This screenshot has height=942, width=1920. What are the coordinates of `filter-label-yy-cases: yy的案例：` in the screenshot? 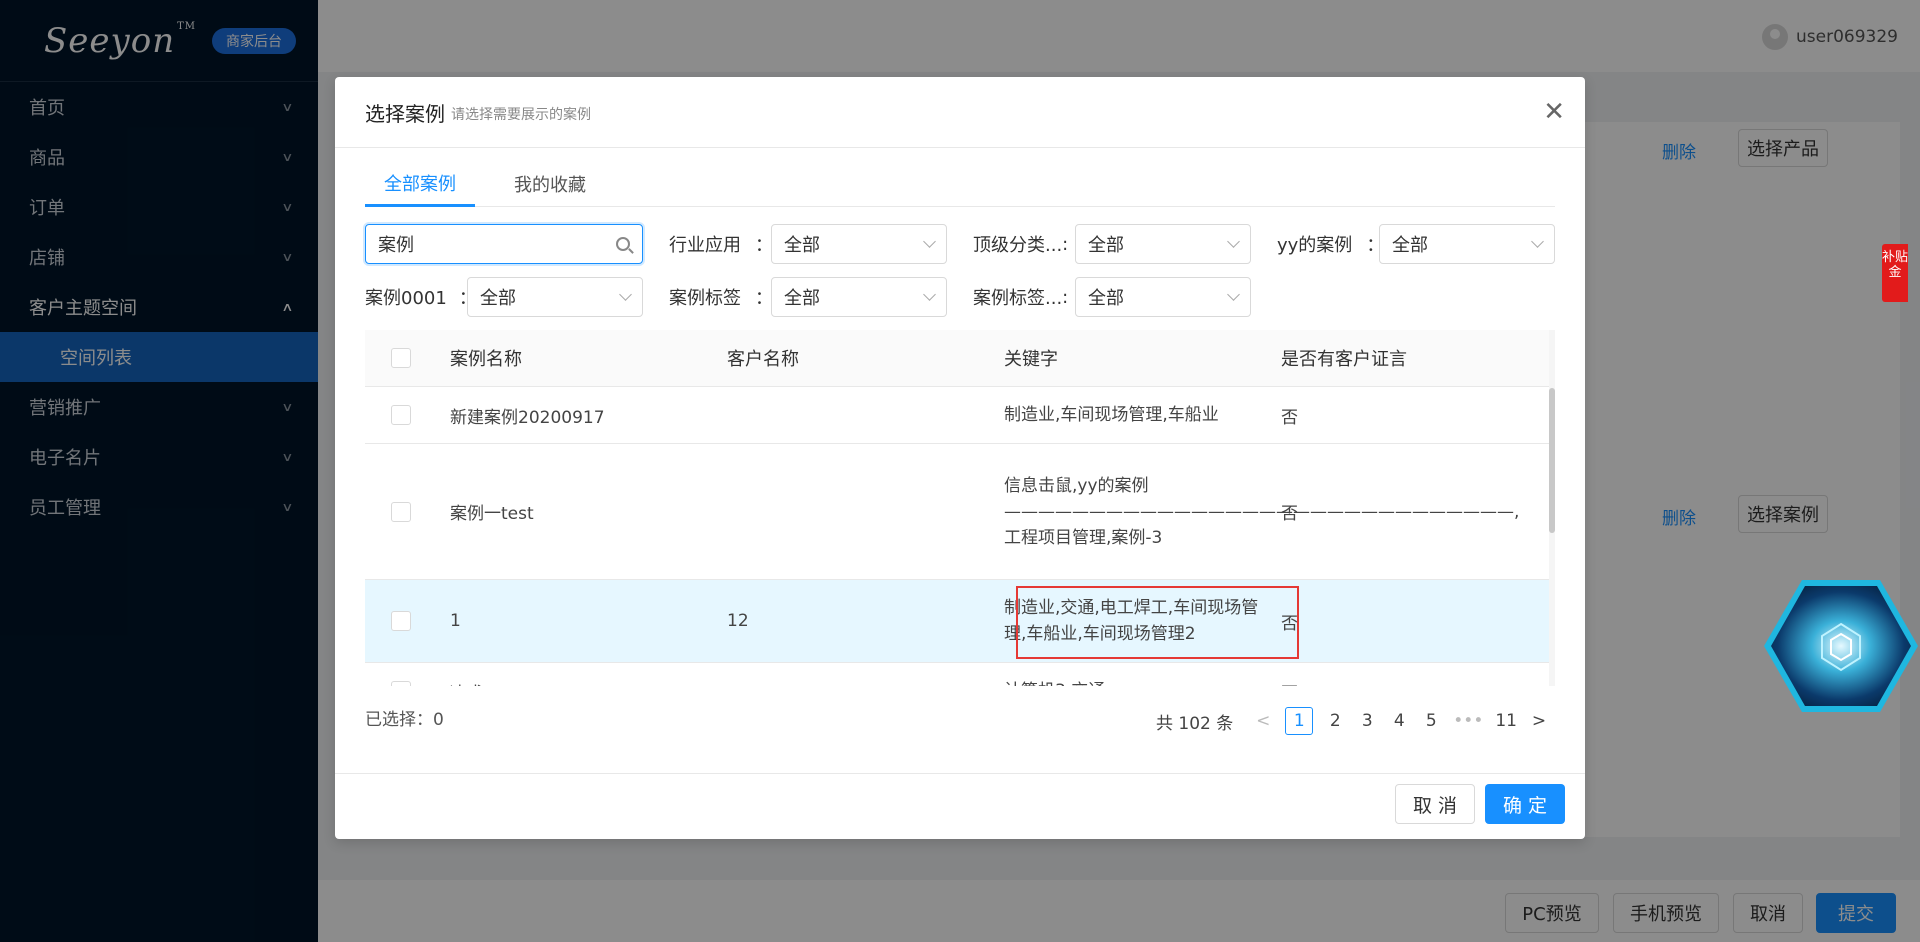 It's located at (1331, 245).